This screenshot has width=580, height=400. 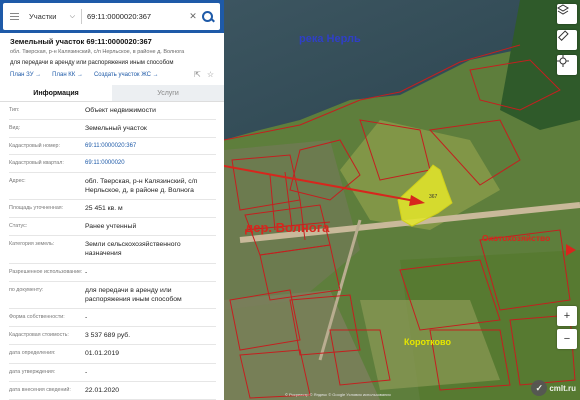 I want to click on search-icon, so click(x=208, y=17).